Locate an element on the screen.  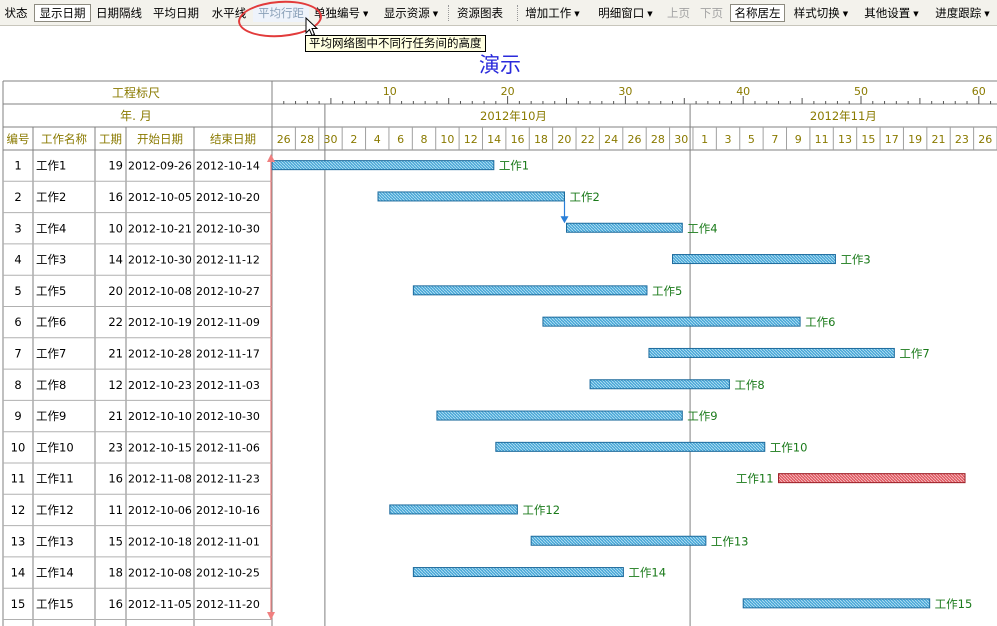
task-end-date: 2012-11-03 is located at coordinates (228, 385).